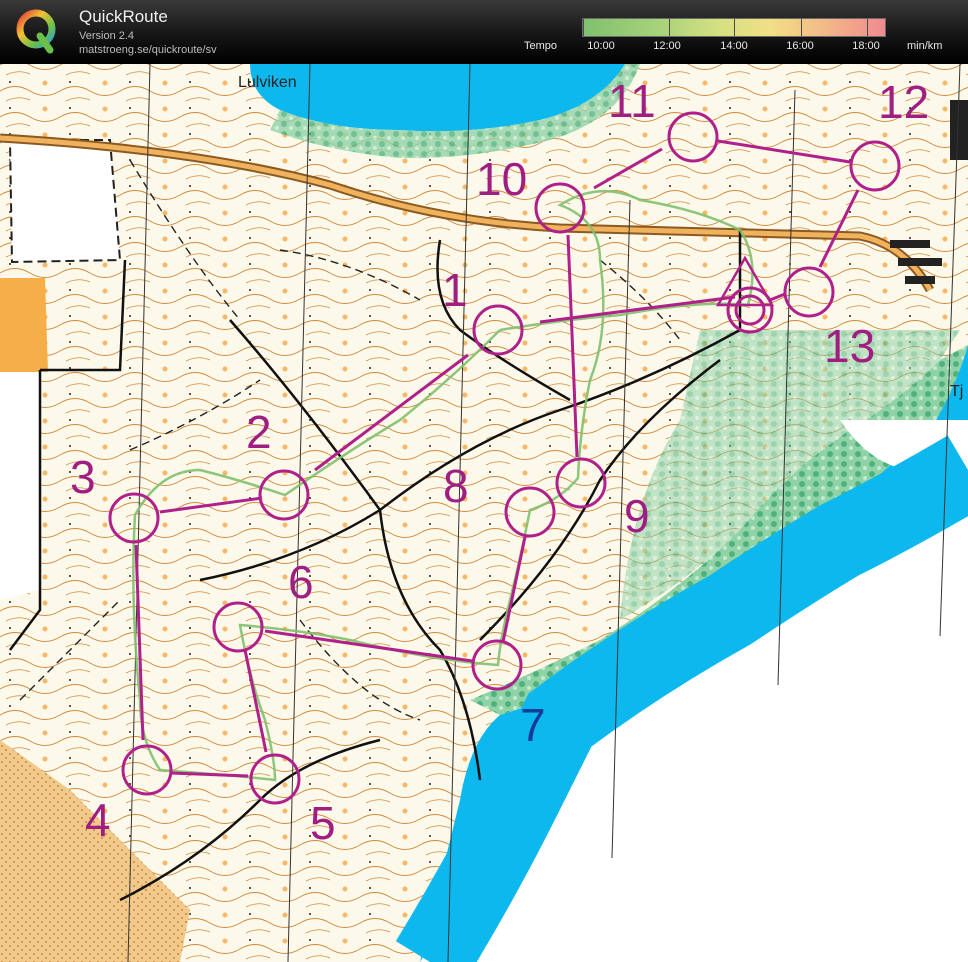  What do you see at coordinates (637, 516) in the screenshot?
I see `control-number-9: 9` at bounding box center [637, 516].